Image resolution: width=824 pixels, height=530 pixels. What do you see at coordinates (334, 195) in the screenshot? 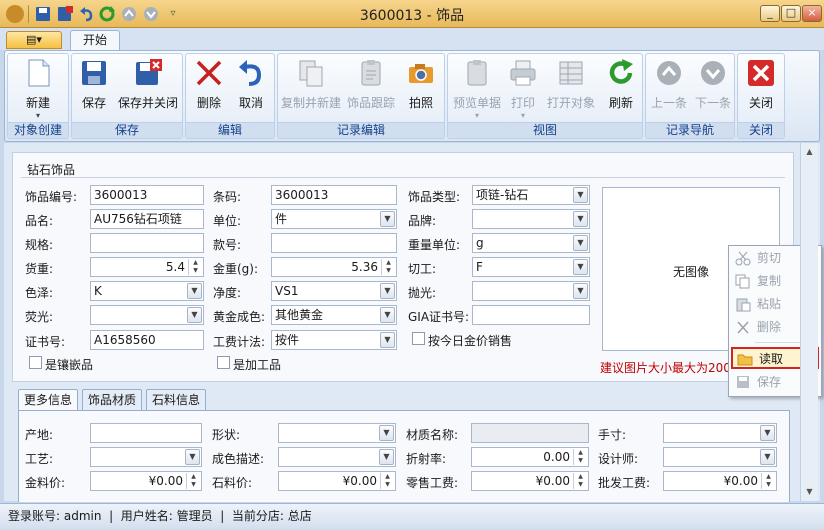
I see `barcode-field: 3600013` at bounding box center [334, 195].